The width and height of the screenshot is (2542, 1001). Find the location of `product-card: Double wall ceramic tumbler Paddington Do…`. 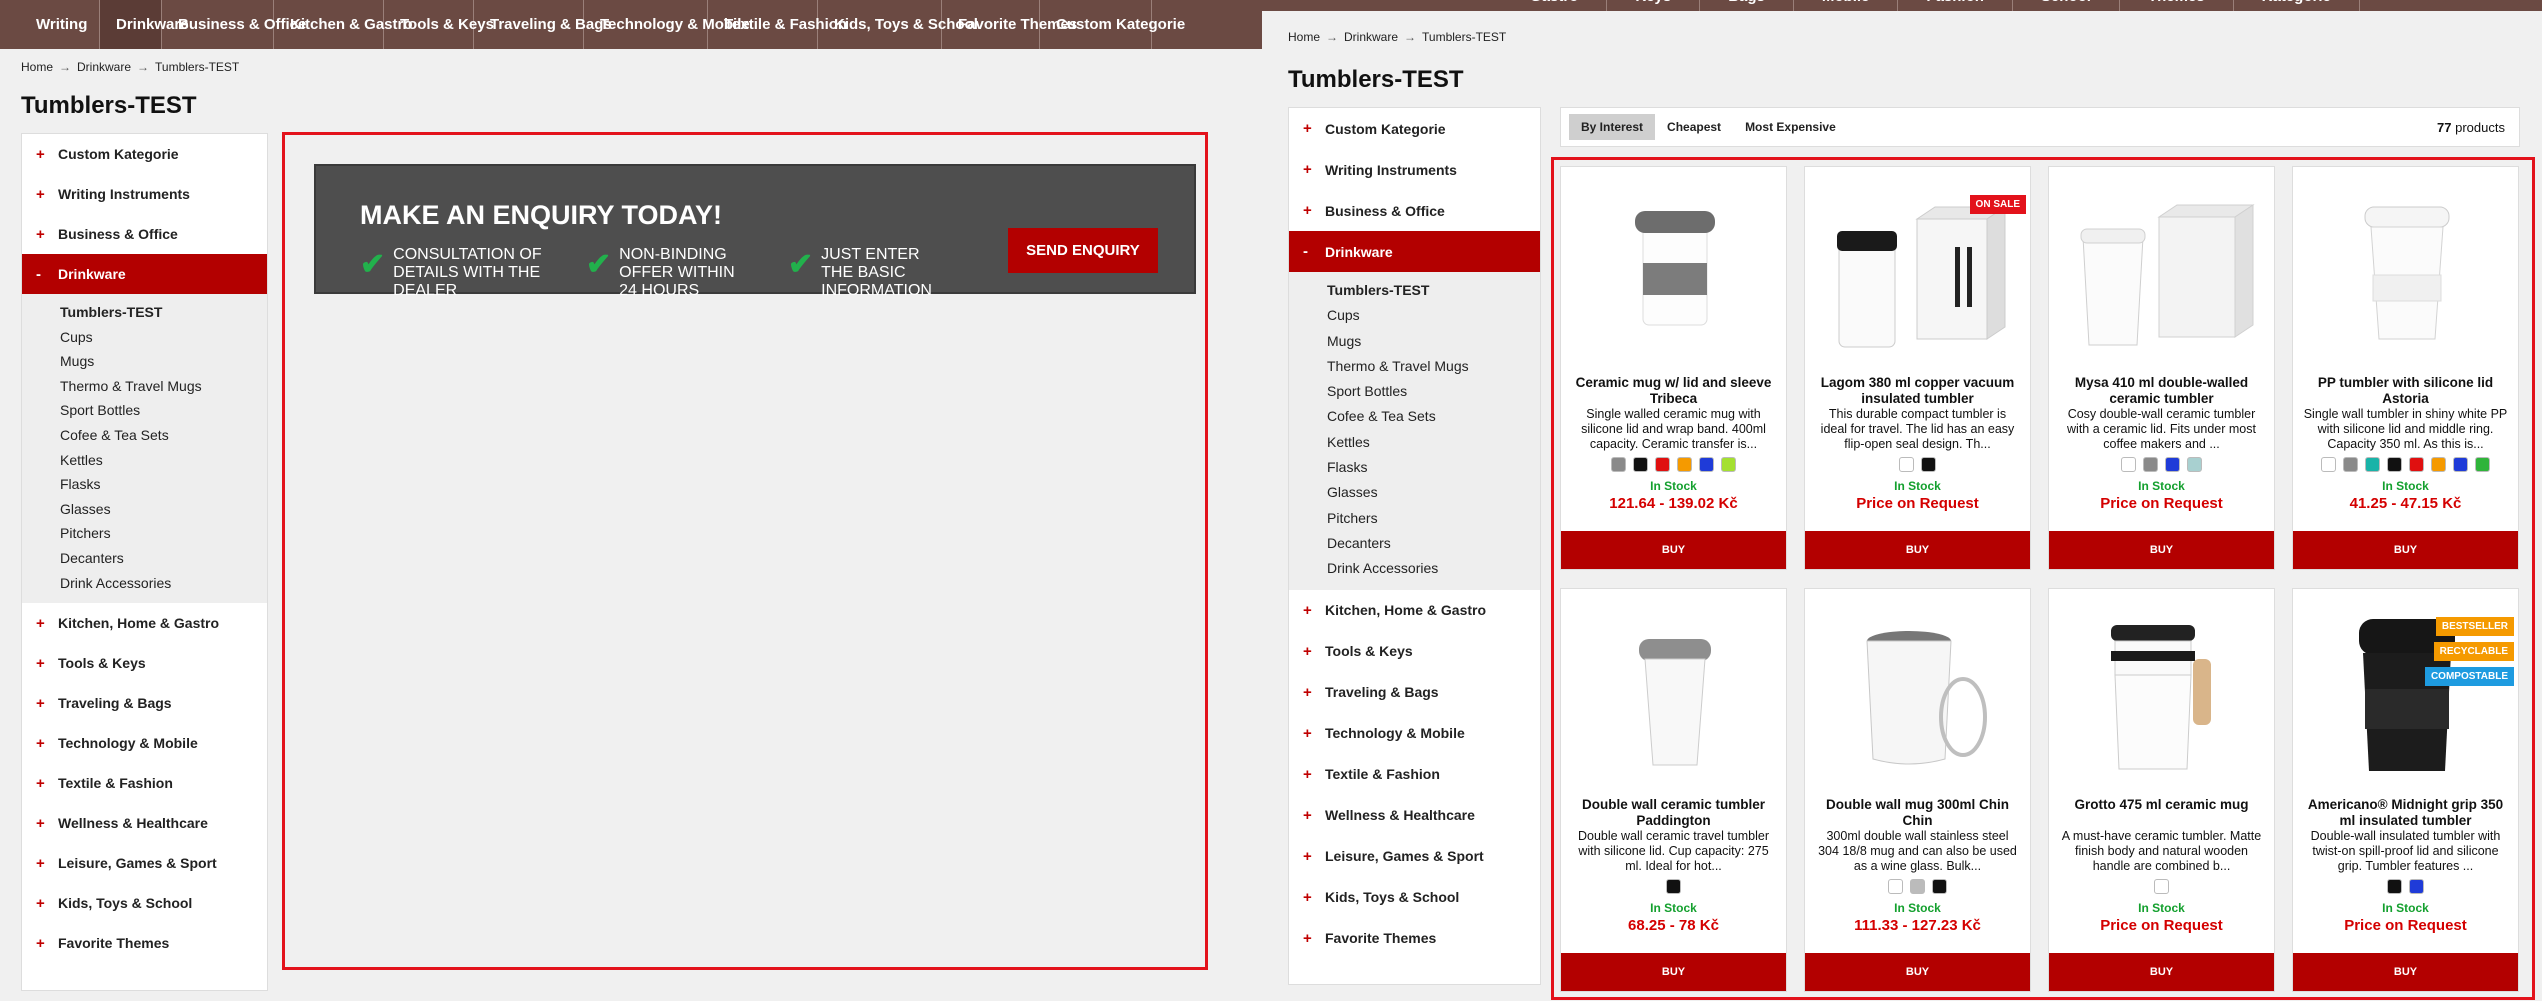

product-card: Double wall ceramic tumbler Paddington Do… is located at coordinates (1673, 790).